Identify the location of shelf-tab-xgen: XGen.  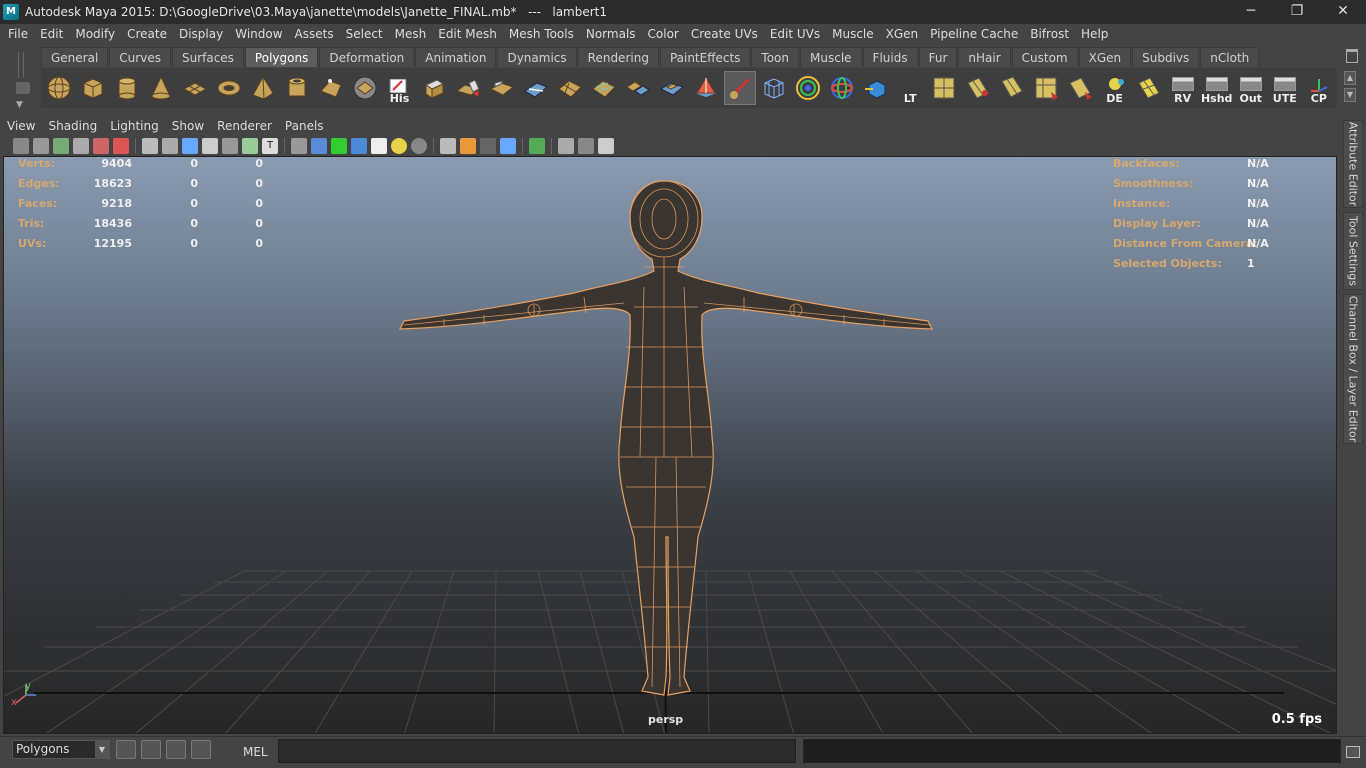
(1105, 57).